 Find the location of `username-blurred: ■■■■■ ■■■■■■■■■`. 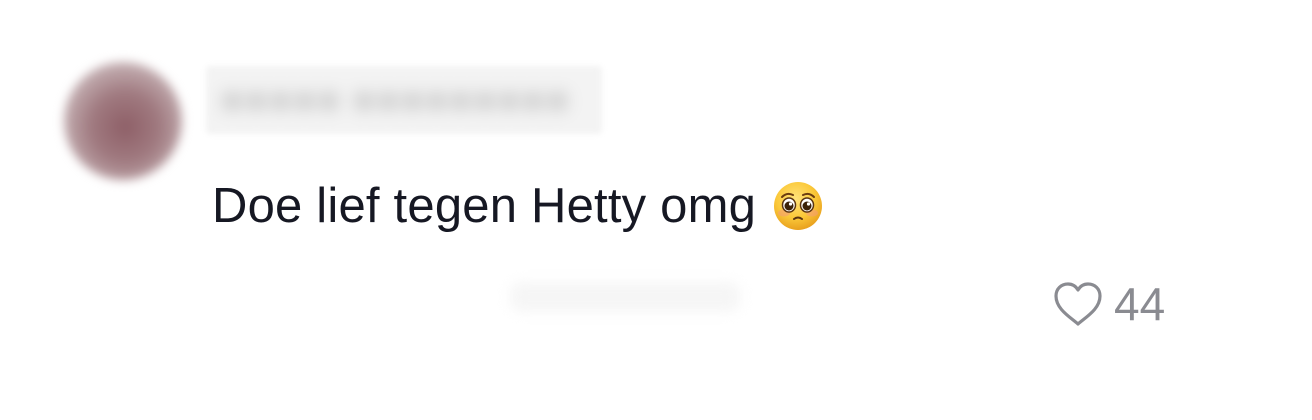

username-blurred: ■■■■■ ■■■■■■■■■ is located at coordinates (404, 100).